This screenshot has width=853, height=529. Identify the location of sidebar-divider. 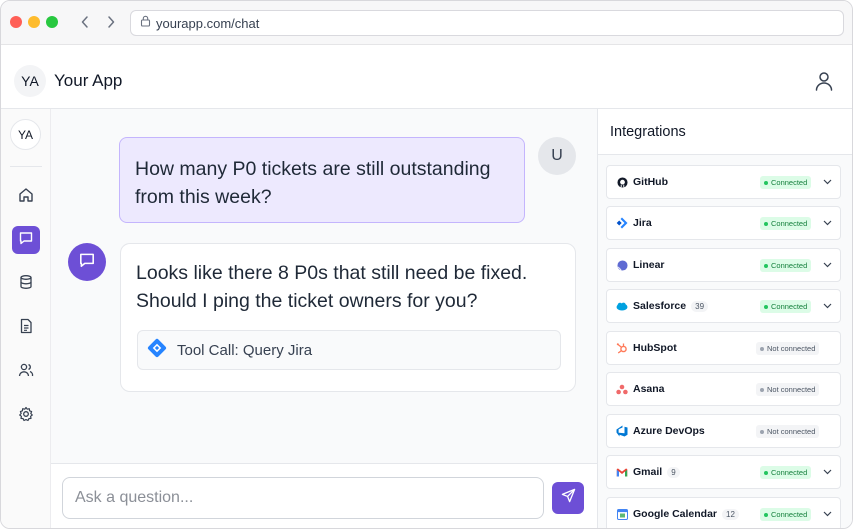
(26, 166).